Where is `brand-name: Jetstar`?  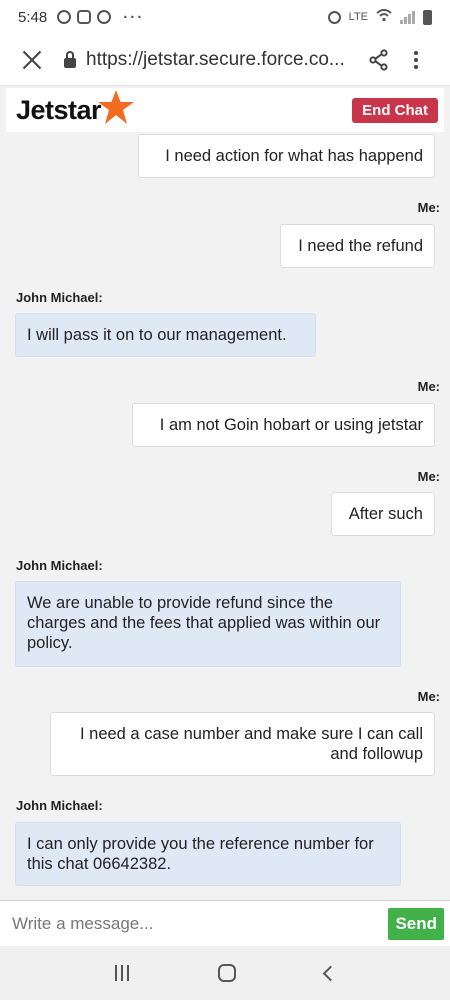
brand-name: Jetstar is located at coordinates (59, 109).